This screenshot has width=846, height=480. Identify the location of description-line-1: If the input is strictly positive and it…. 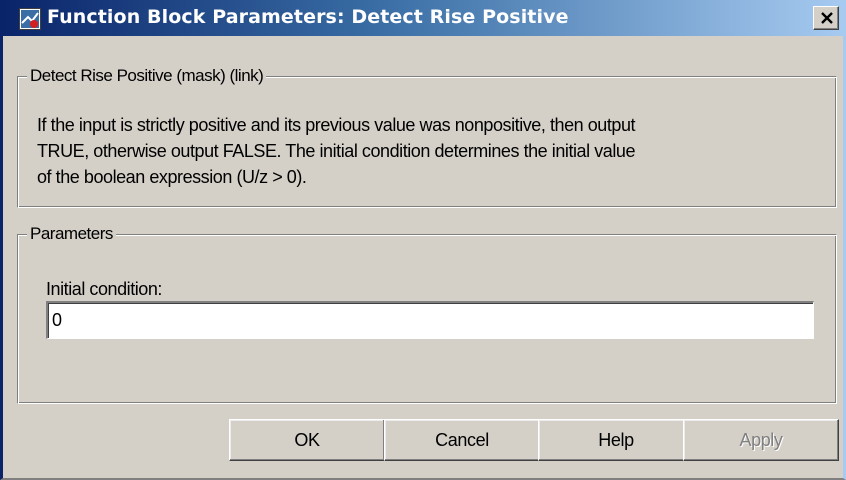
(336, 125).